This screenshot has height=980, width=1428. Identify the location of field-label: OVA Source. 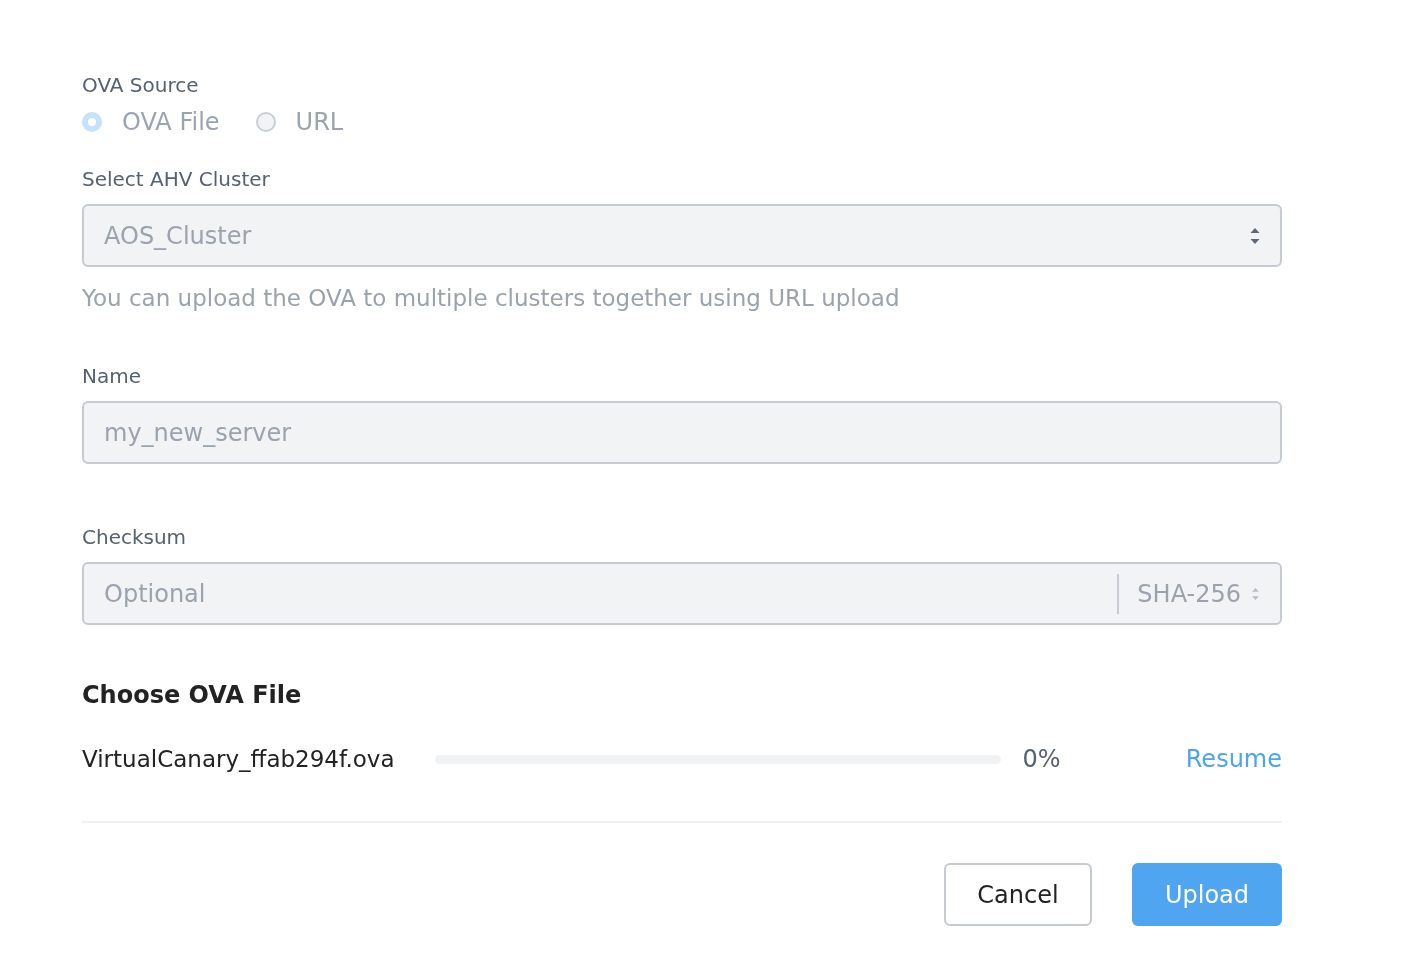
(141, 85).